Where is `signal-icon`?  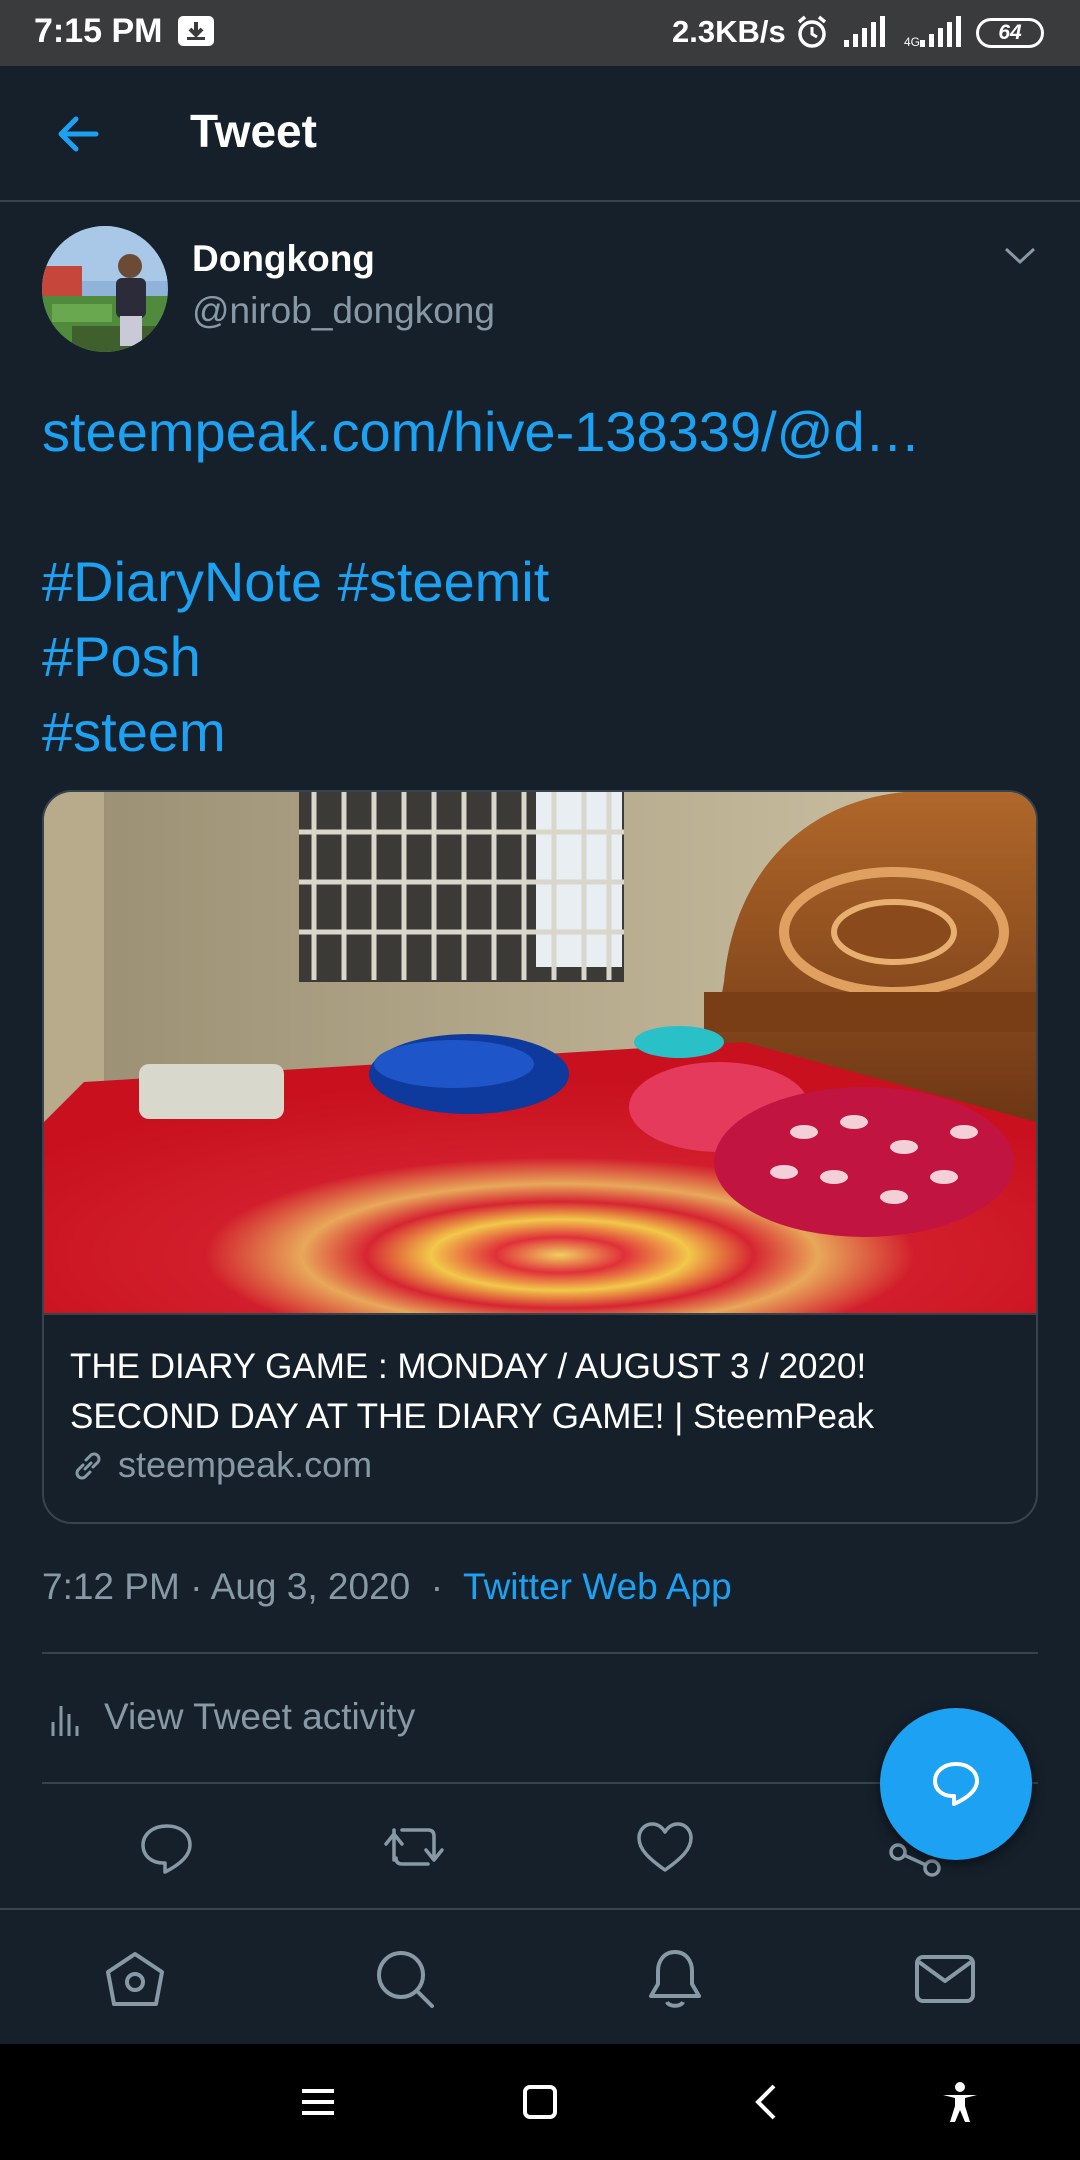 signal-icon is located at coordinates (865, 34).